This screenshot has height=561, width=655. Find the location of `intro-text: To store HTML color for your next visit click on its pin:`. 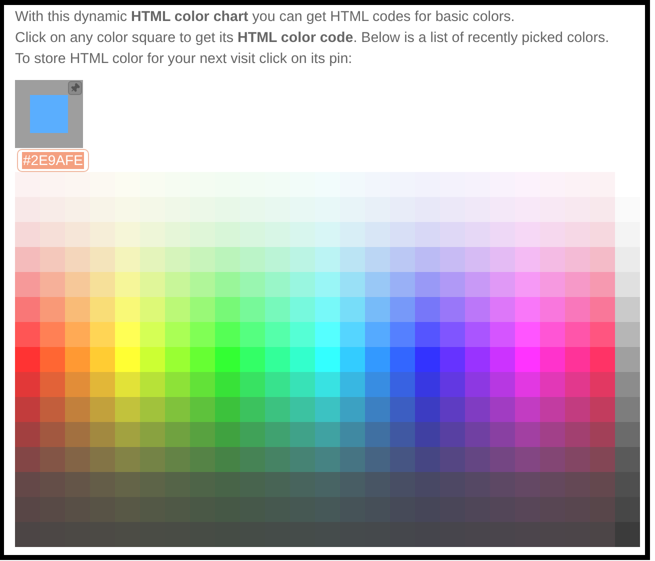

intro-text: To store HTML color for your next visit click on its pin: is located at coordinates (183, 59).